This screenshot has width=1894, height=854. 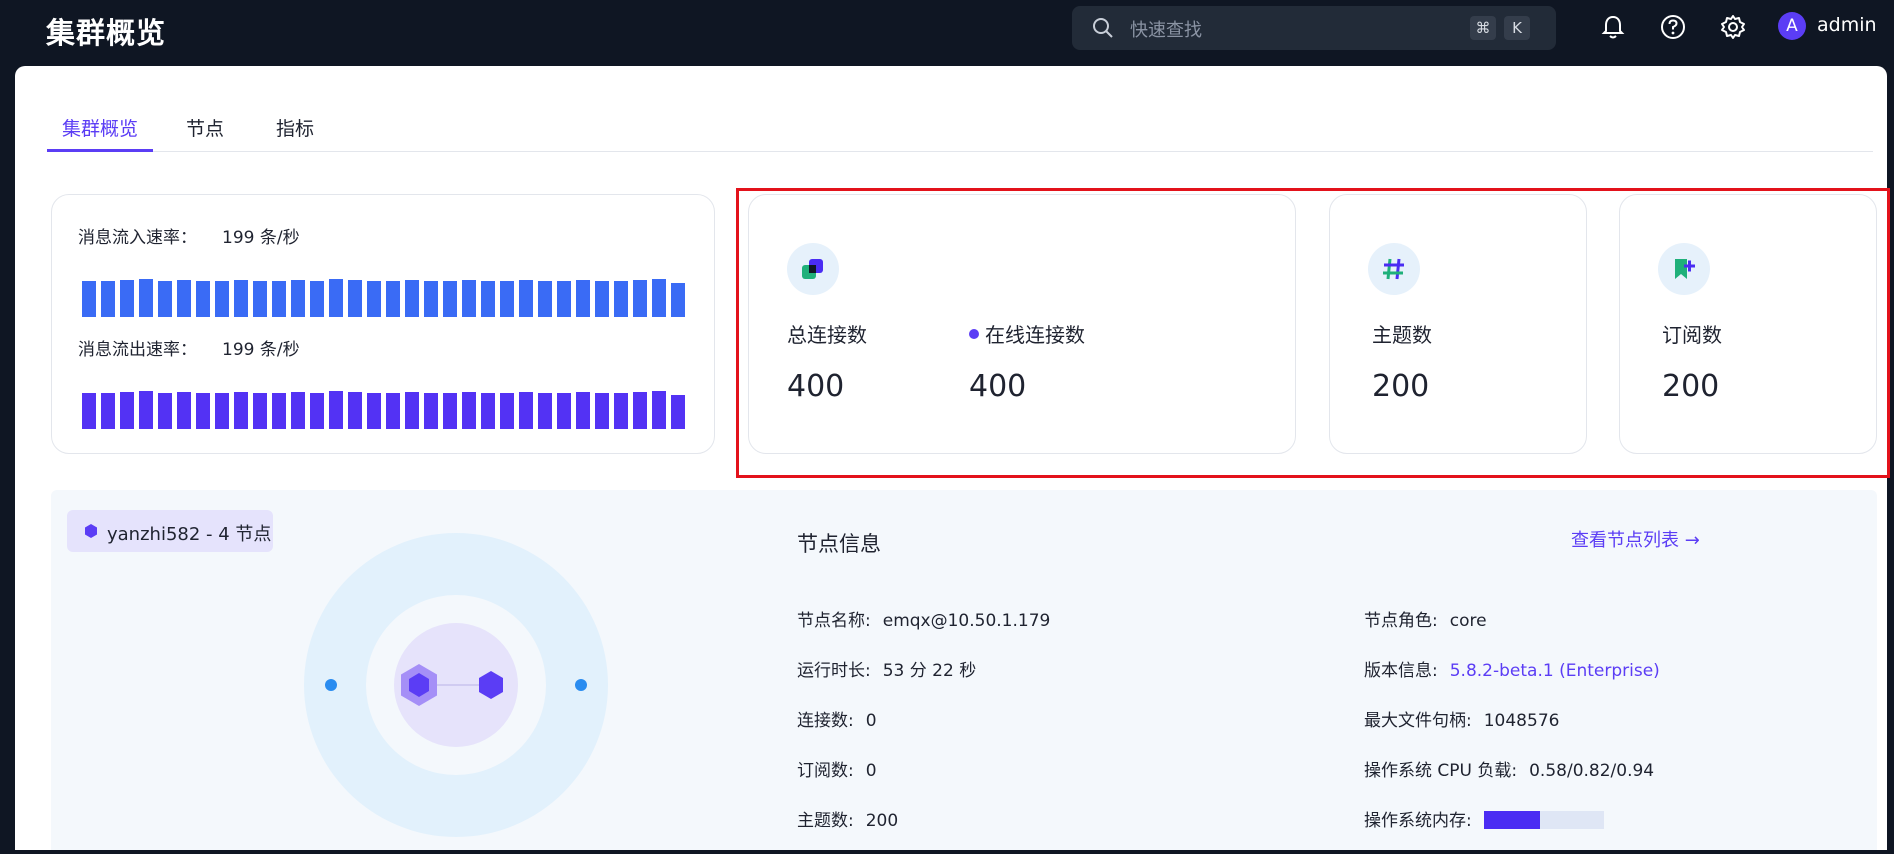 I want to click on search-box: 快速查找 ⌘ K, so click(x=1314, y=28).